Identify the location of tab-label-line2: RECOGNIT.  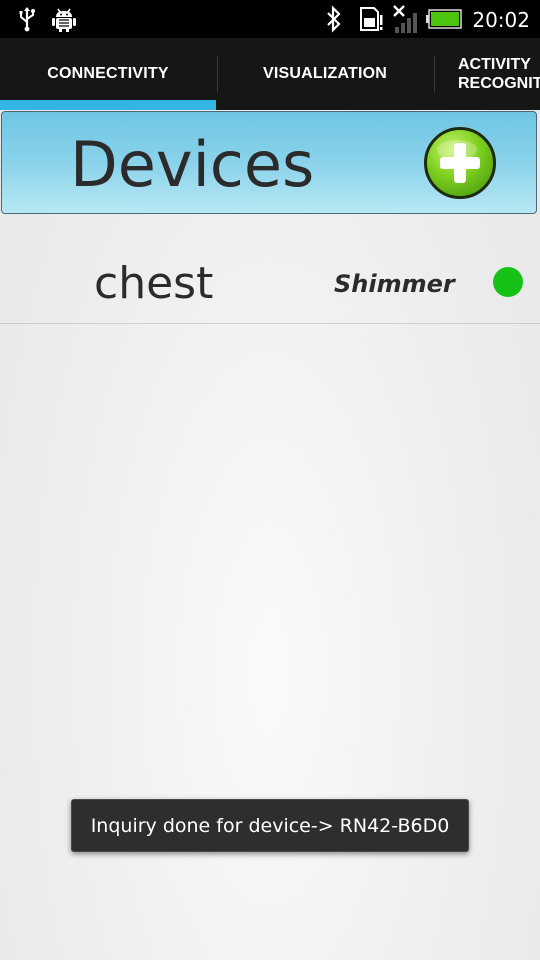
(499, 83).